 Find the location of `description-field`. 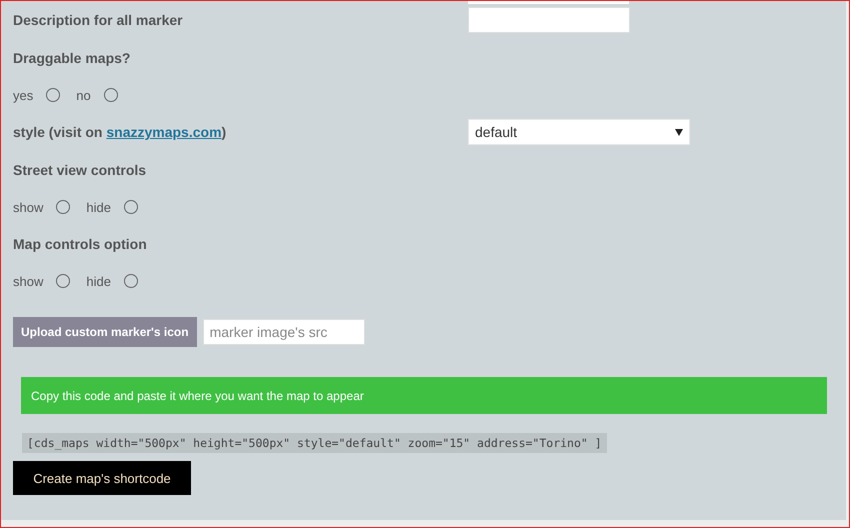

description-field is located at coordinates (549, 20).